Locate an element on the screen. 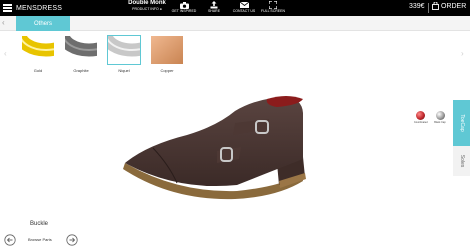 This screenshot has width=470, height=251. color-option-black-cap: Black Cap is located at coordinates (440, 117).